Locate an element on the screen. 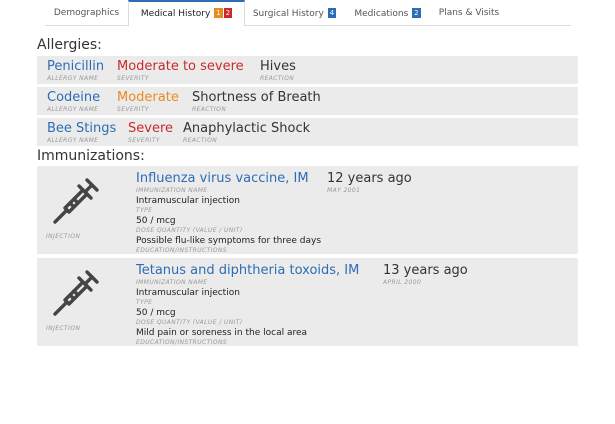  tab-label: Demographics is located at coordinates (86, 13).